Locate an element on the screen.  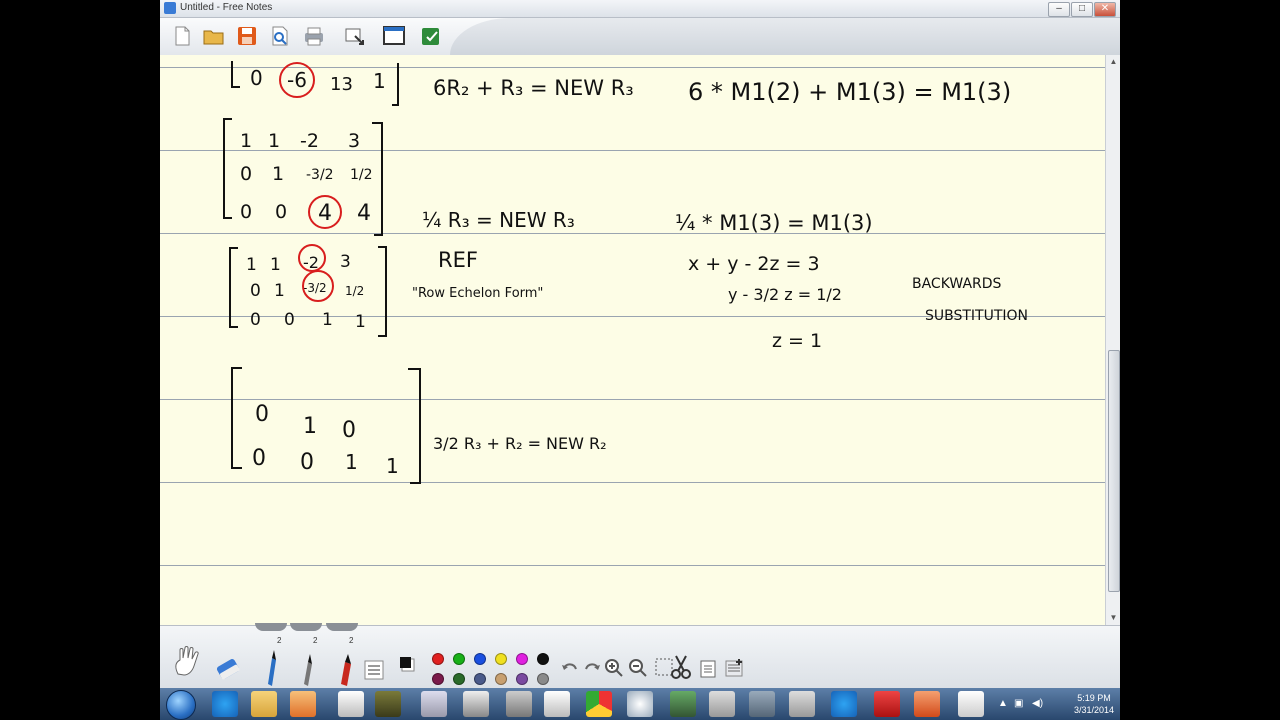
color-yellow is located at coordinates (501, 659).